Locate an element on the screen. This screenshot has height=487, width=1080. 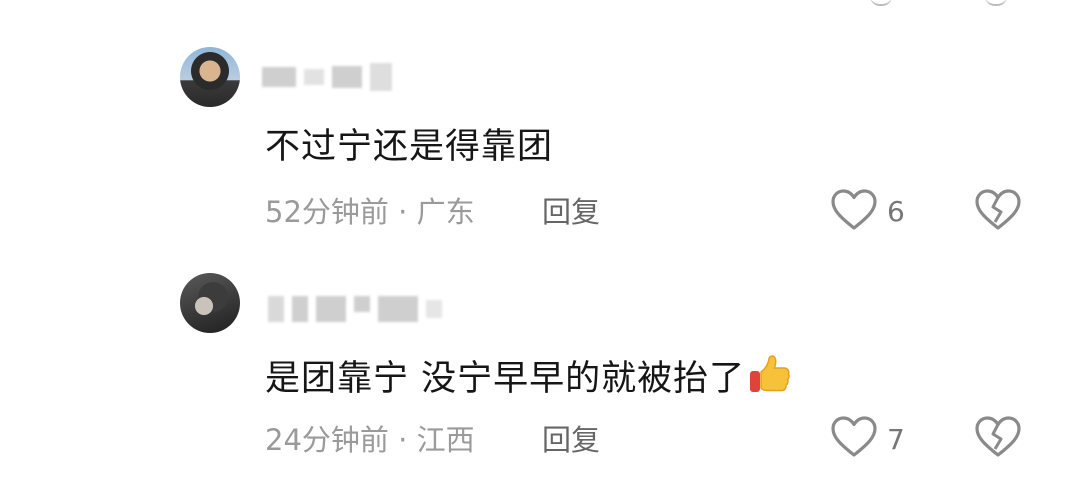
timestamp: 52分钟前 is located at coordinates (327, 212).